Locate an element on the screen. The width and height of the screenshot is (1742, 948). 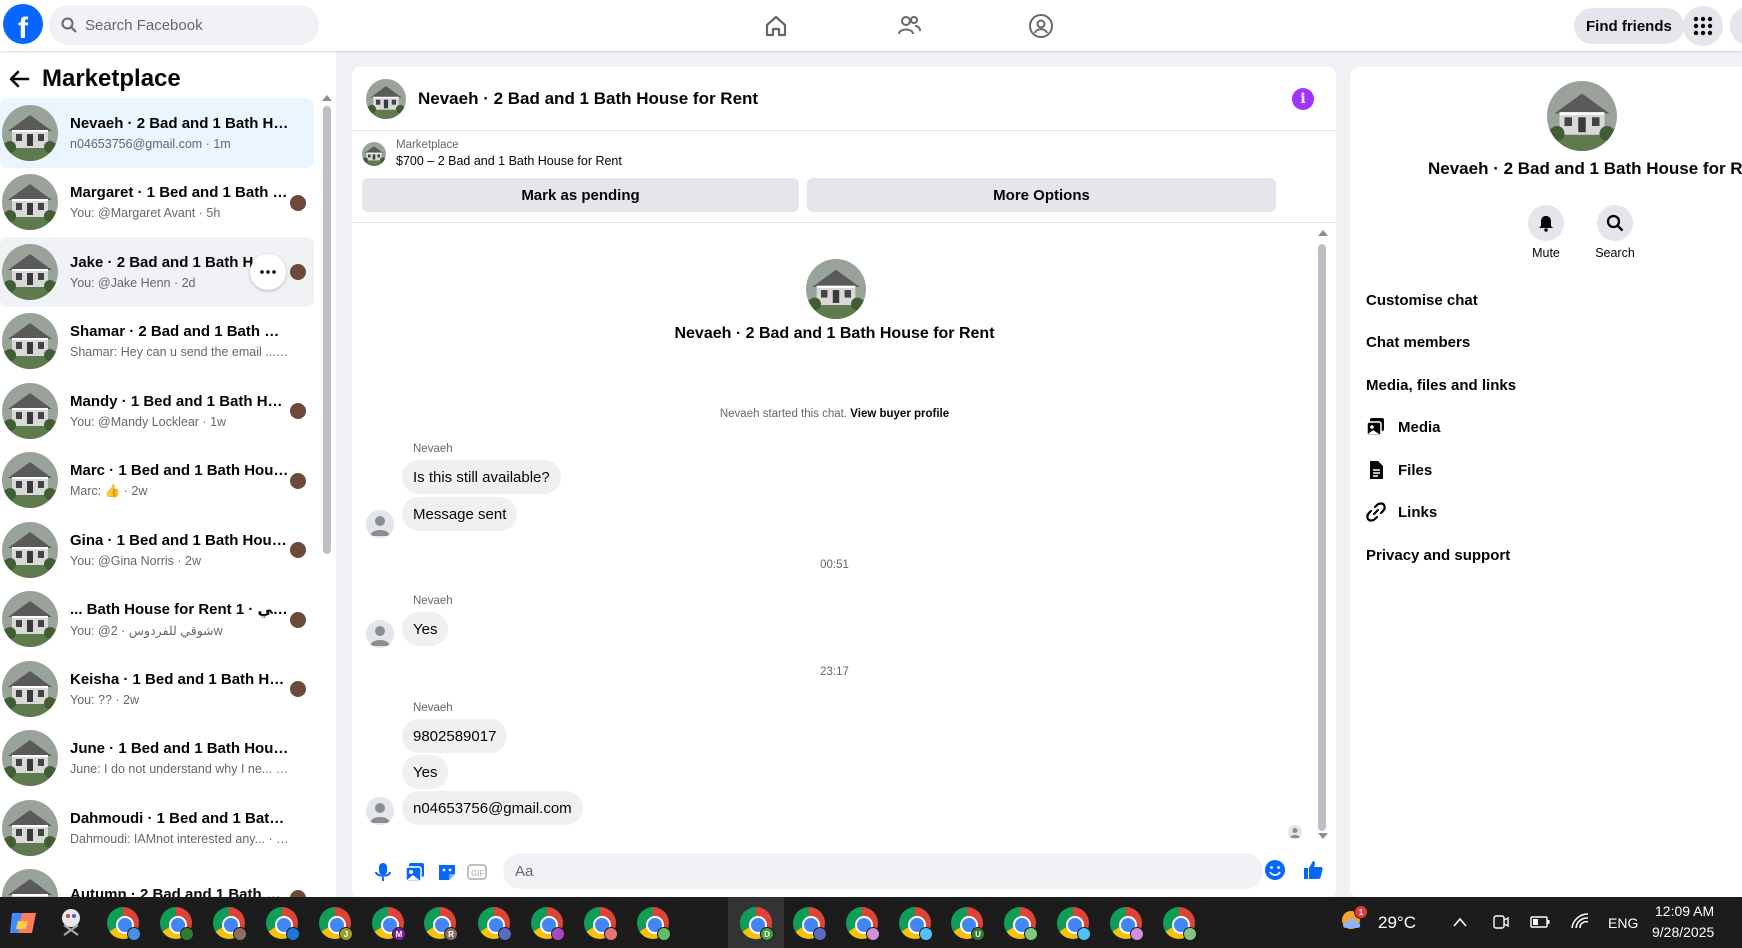
message-bubble: Message sent is located at coordinates (460, 514).